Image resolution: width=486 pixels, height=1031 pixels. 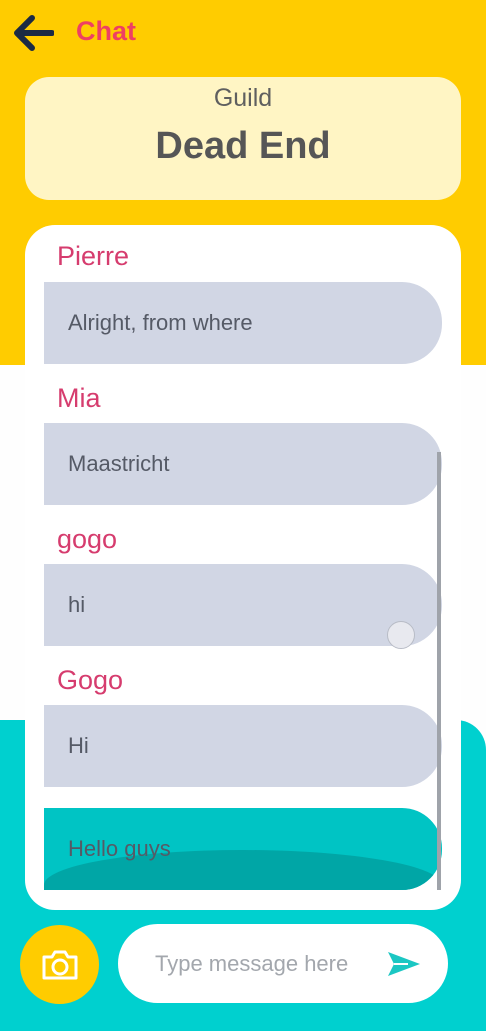 I want to click on message-sender: Pierre, so click(x=93, y=256).